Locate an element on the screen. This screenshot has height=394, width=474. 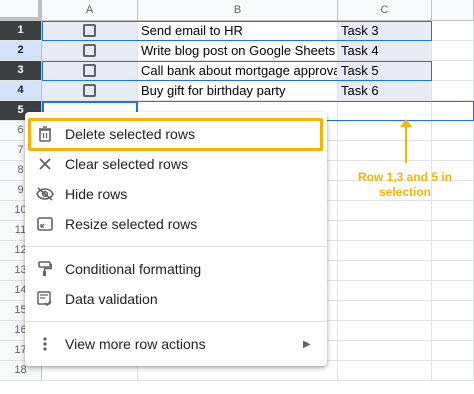
cell-a2 is located at coordinates (90, 51).